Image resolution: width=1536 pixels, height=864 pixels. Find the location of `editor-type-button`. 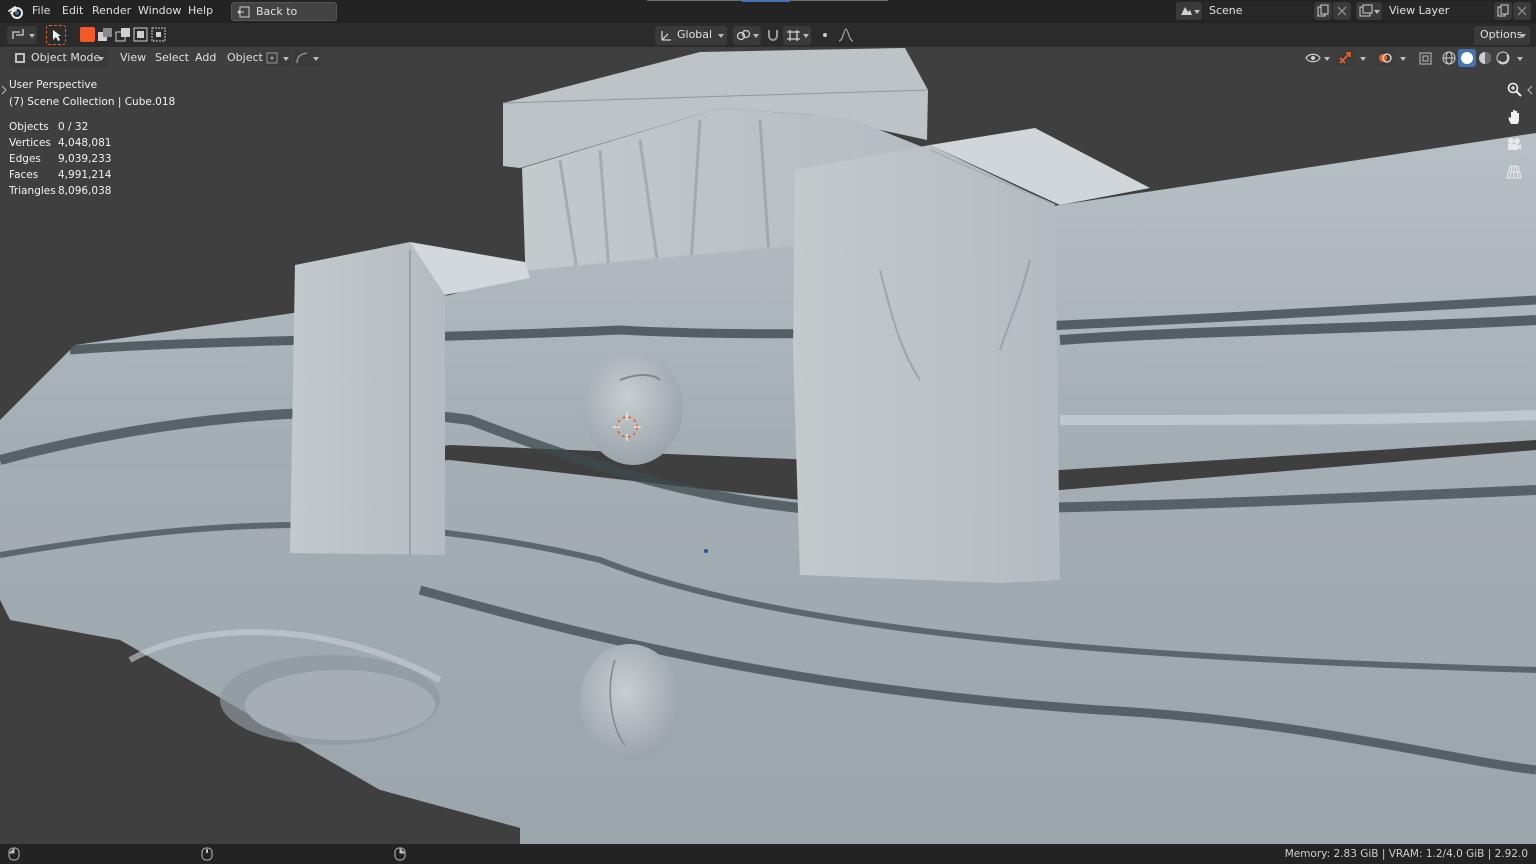

editor-type-button is located at coordinates (22, 35).